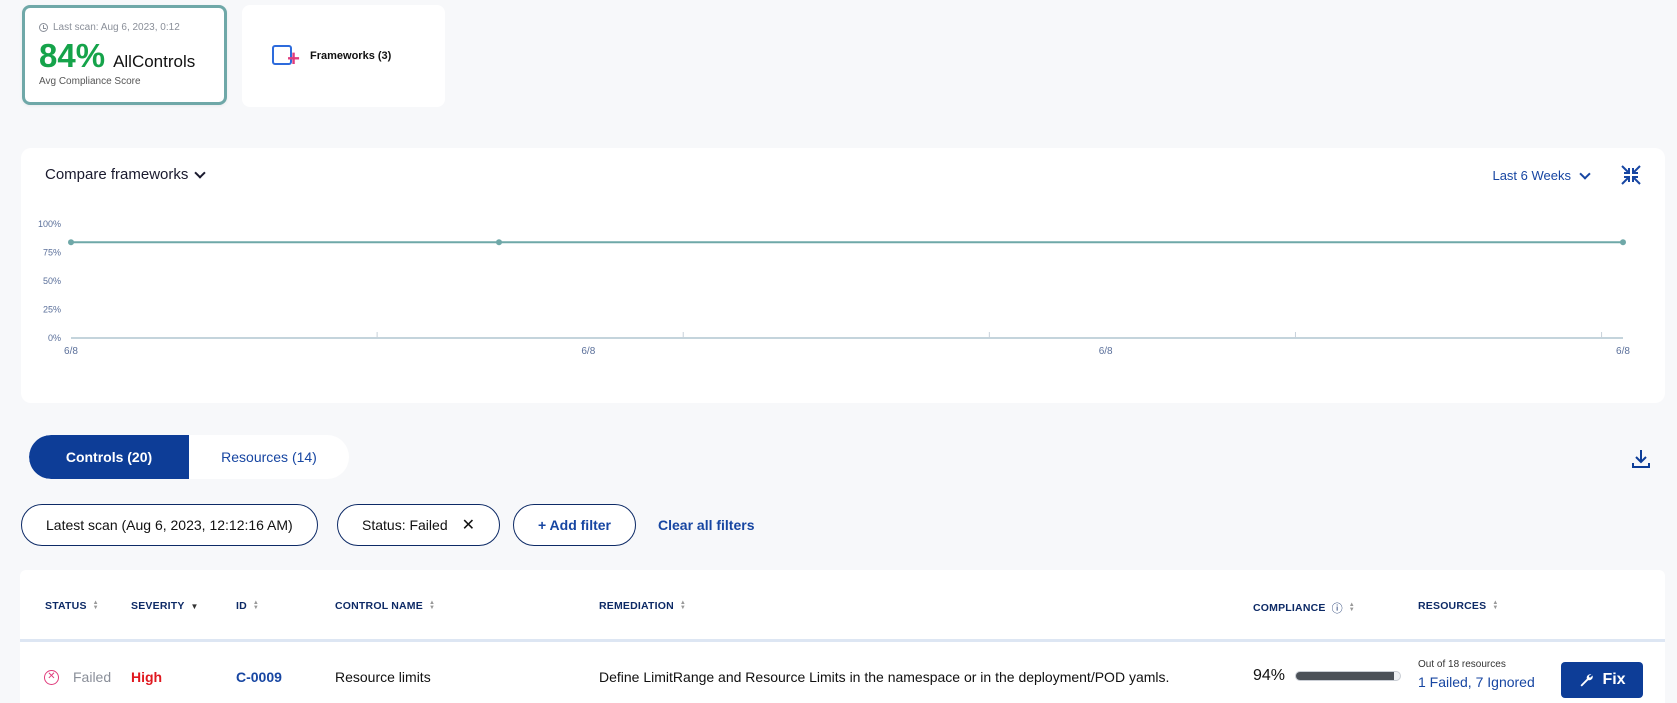  I want to click on status-cell: ✕ Failed, so click(77, 677).